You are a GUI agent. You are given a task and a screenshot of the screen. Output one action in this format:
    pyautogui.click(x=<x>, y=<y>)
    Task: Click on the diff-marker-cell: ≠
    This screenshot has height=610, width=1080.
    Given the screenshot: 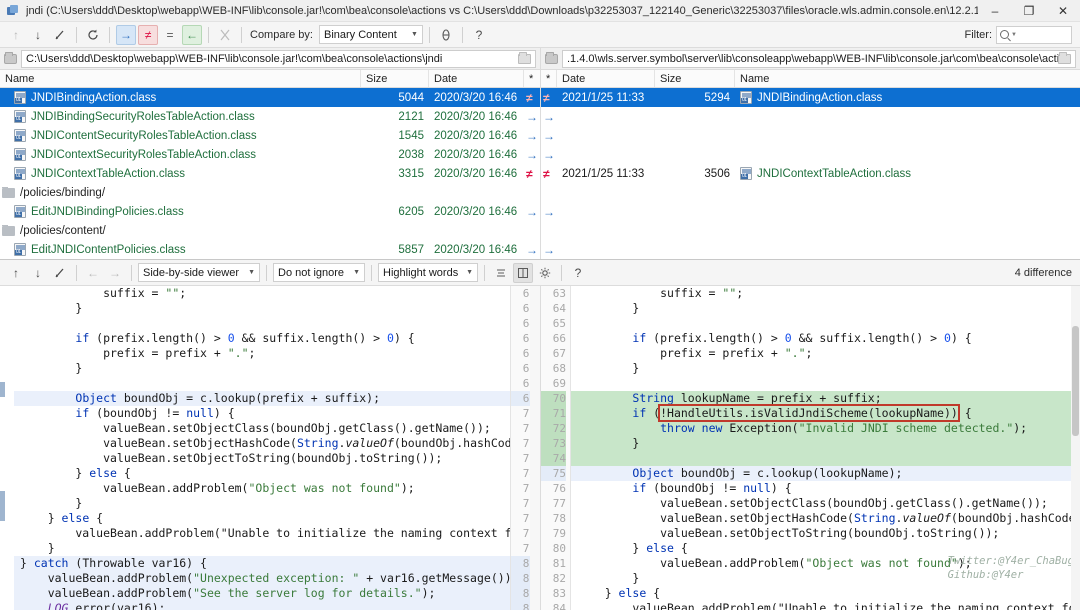 What is the action you would take?
    pyautogui.click(x=549, y=98)
    